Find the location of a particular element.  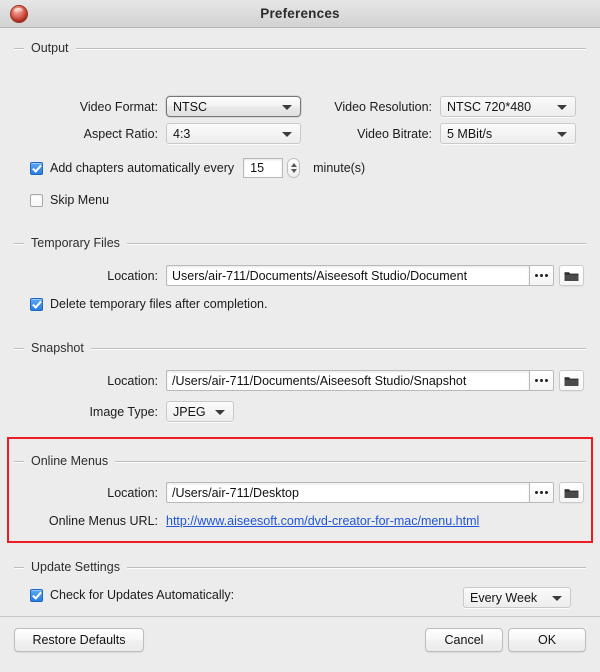

chapter-interval-value: 15 is located at coordinates (257, 168).